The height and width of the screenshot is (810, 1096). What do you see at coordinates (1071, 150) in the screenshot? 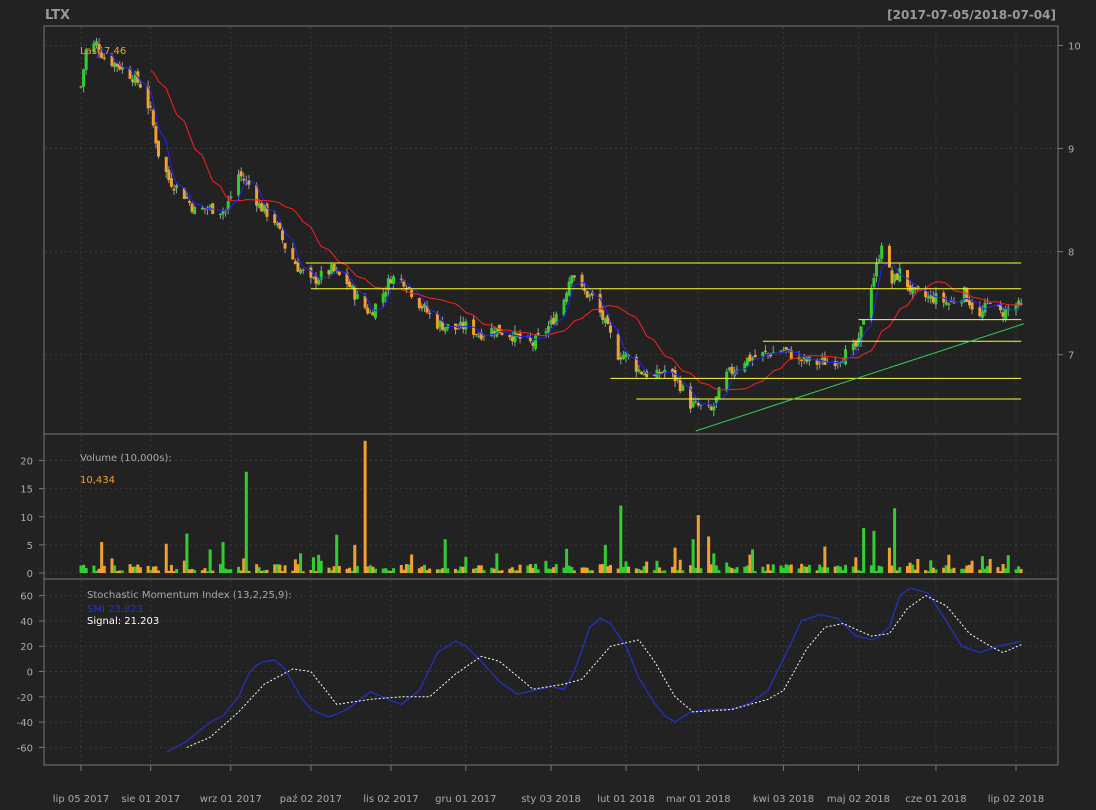
I see `price-tick-label: 9` at bounding box center [1071, 150].